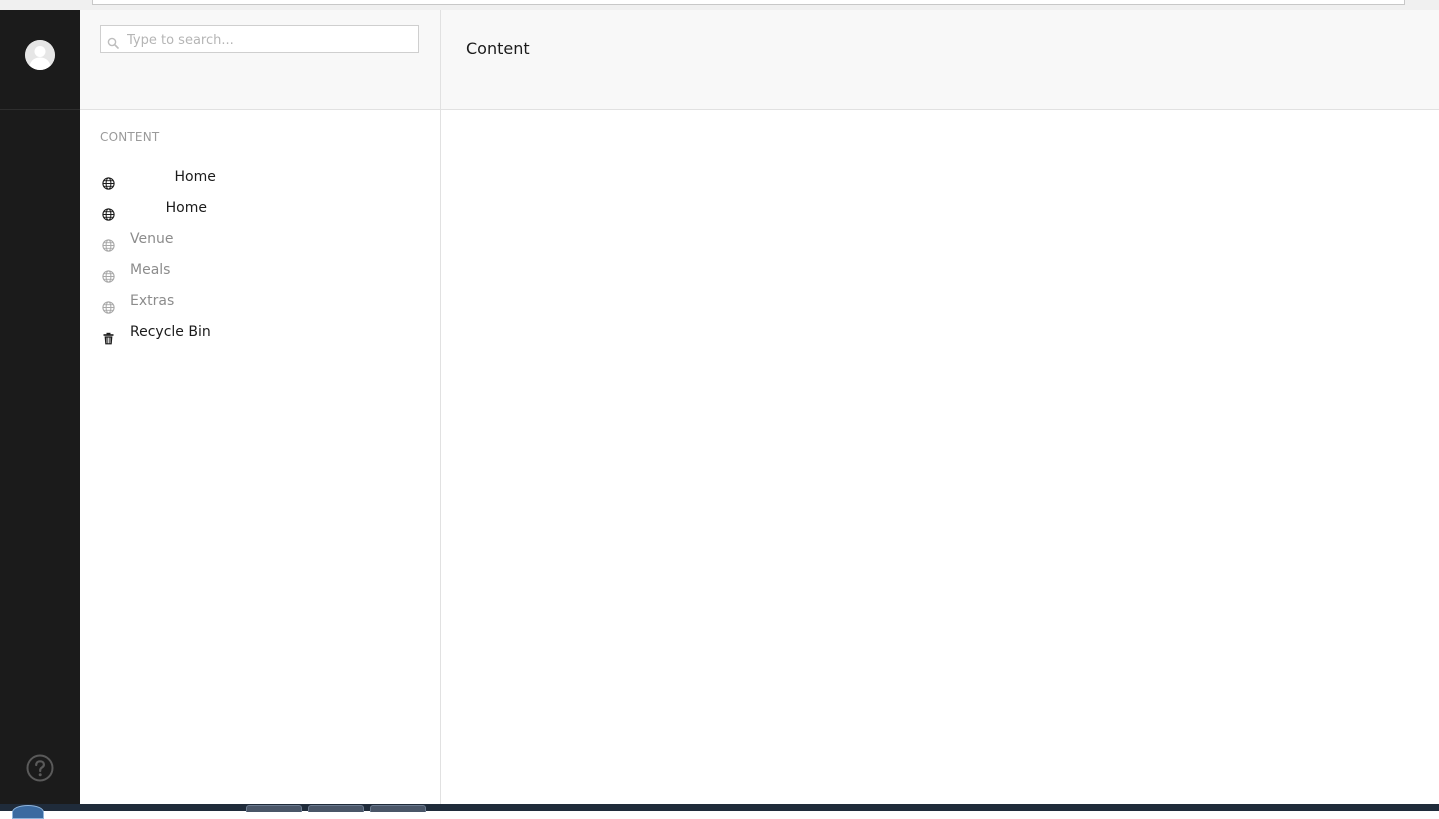 The image size is (1439, 819). Describe the element at coordinates (28, 812) in the screenshot. I see `start-button` at that location.